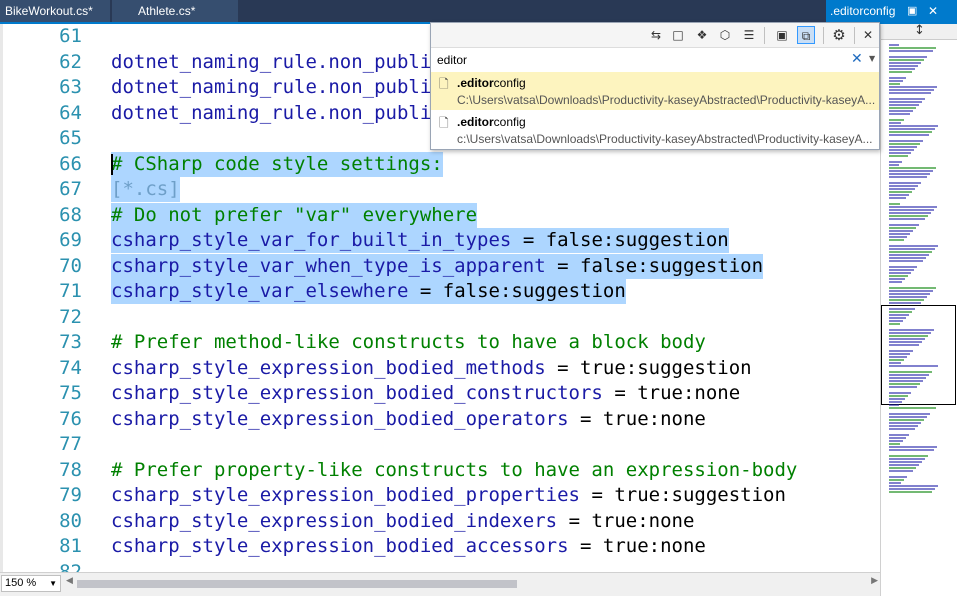 The height and width of the screenshot is (596, 957). I want to click on clear-search-icon: ✕, so click(857, 59).